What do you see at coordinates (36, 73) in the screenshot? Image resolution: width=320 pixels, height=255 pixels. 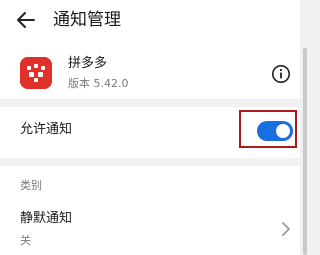 I see `pinduoduo-app-icon` at bounding box center [36, 73].